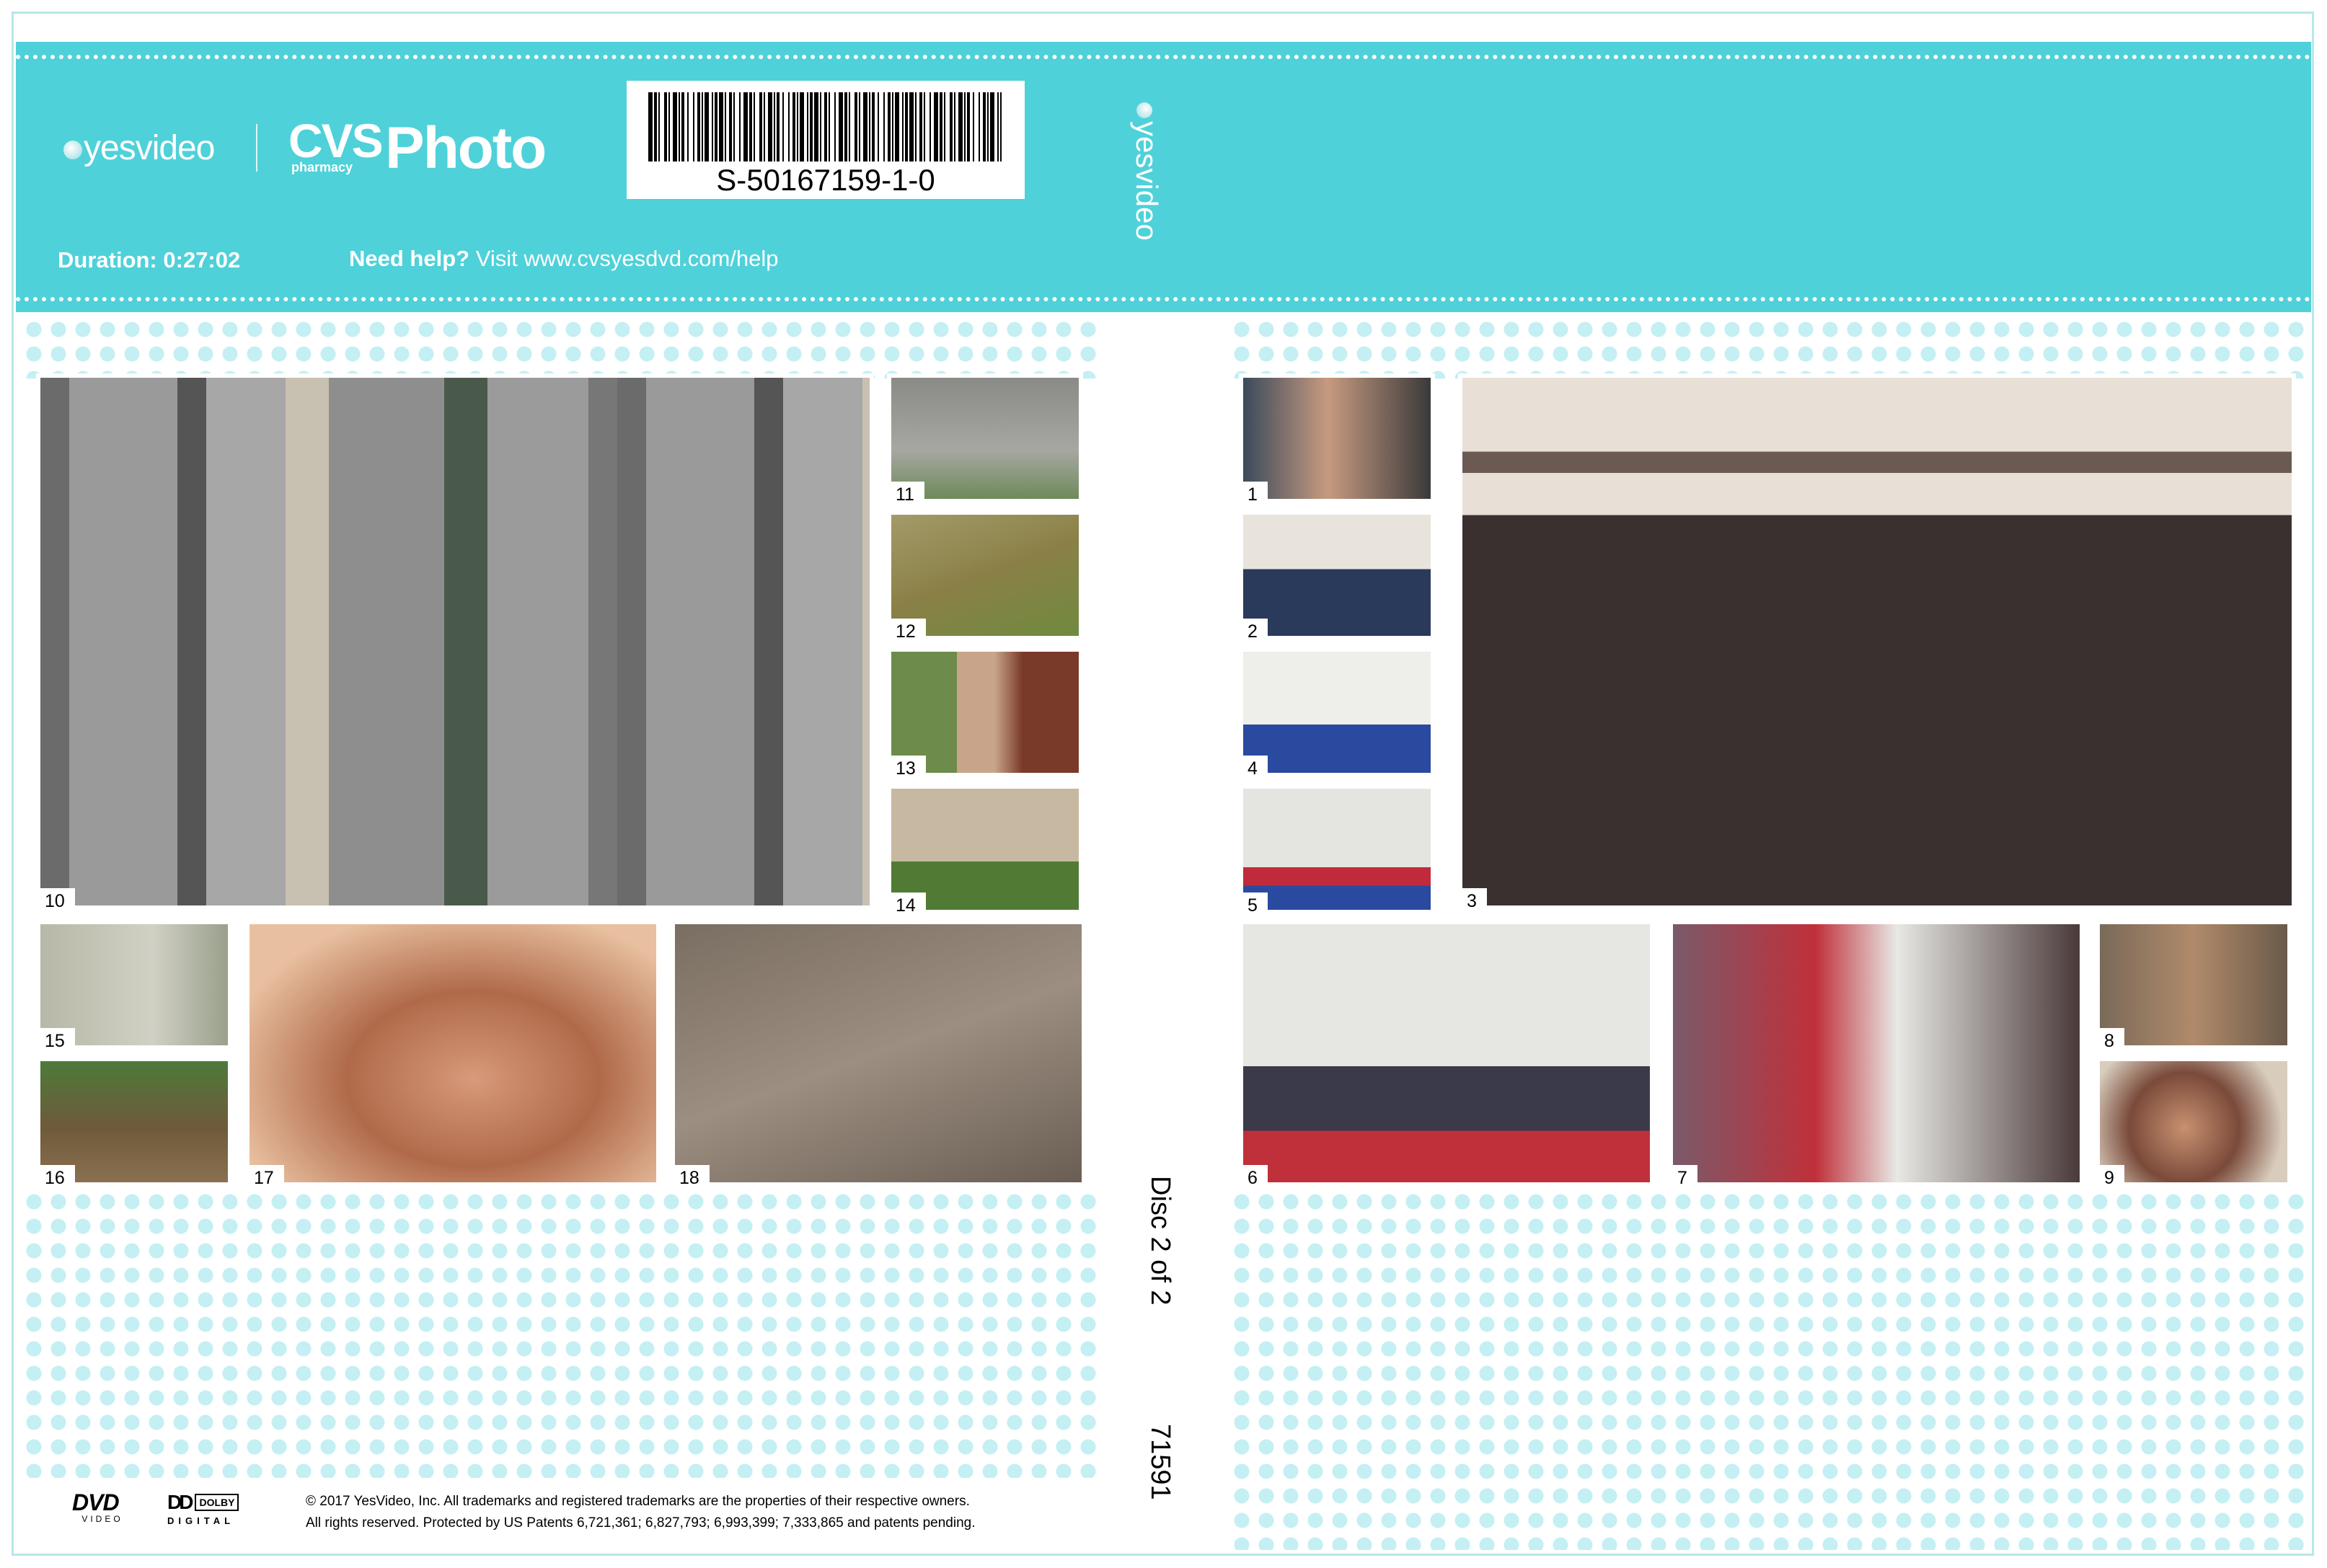  I want to click on help-text: Need help? Visit www.cvsyesdvd.com/help, so click(564, 258).